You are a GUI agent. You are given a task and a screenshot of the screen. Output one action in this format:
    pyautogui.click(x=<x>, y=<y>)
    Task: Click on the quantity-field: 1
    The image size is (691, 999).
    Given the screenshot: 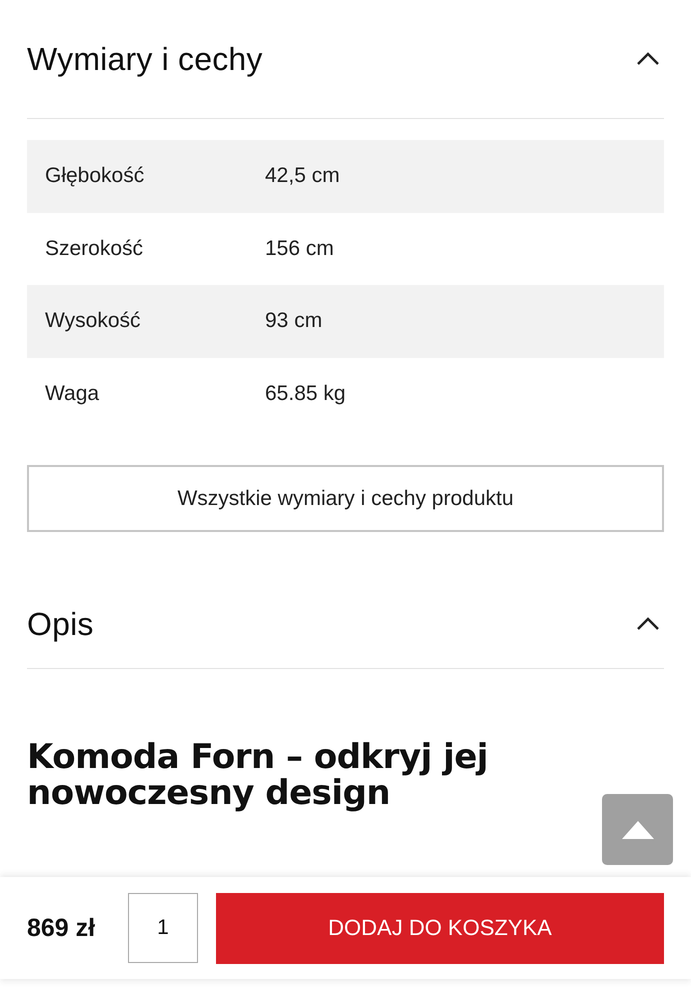 What is the action you would take?
    pyautogui.click(x=163, y=928)
    